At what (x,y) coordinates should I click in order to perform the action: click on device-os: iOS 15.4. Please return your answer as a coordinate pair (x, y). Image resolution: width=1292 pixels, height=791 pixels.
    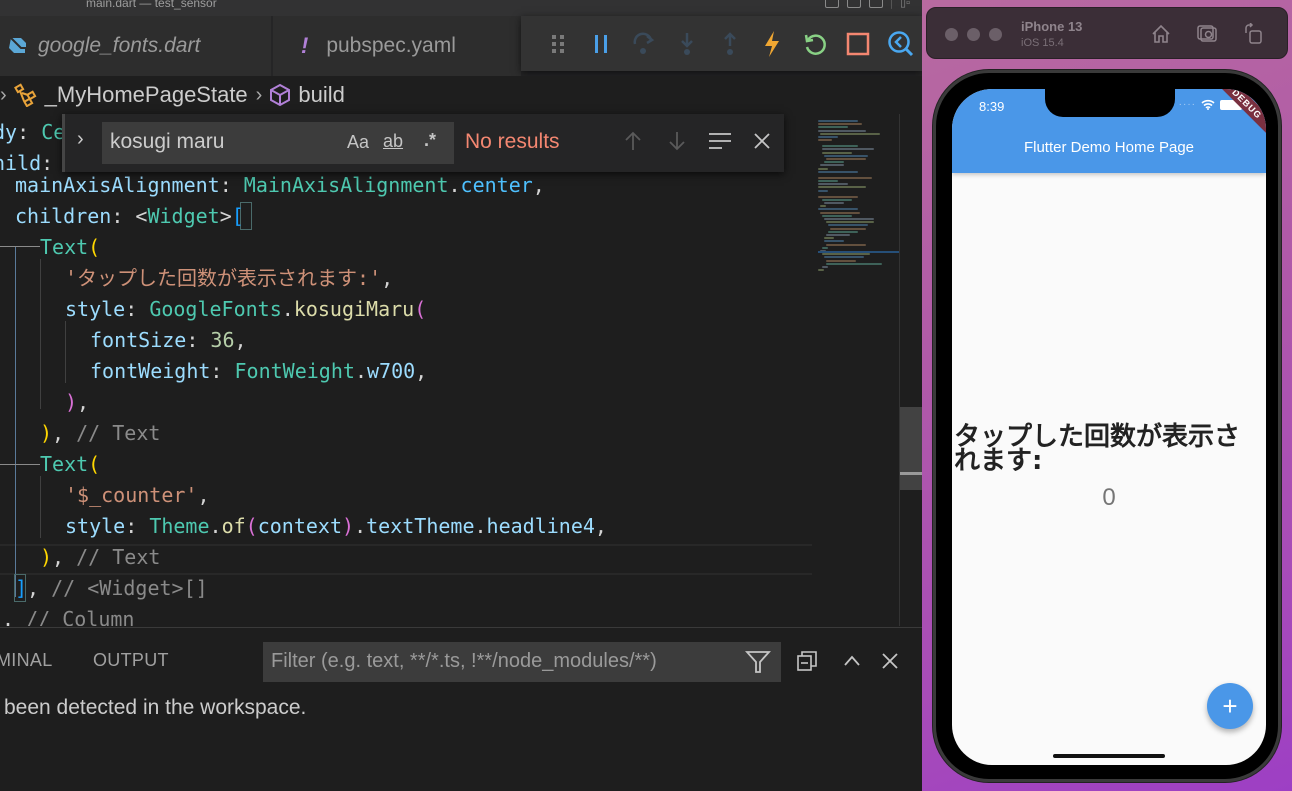
    Looking at the image, I should click on (1042, 43).